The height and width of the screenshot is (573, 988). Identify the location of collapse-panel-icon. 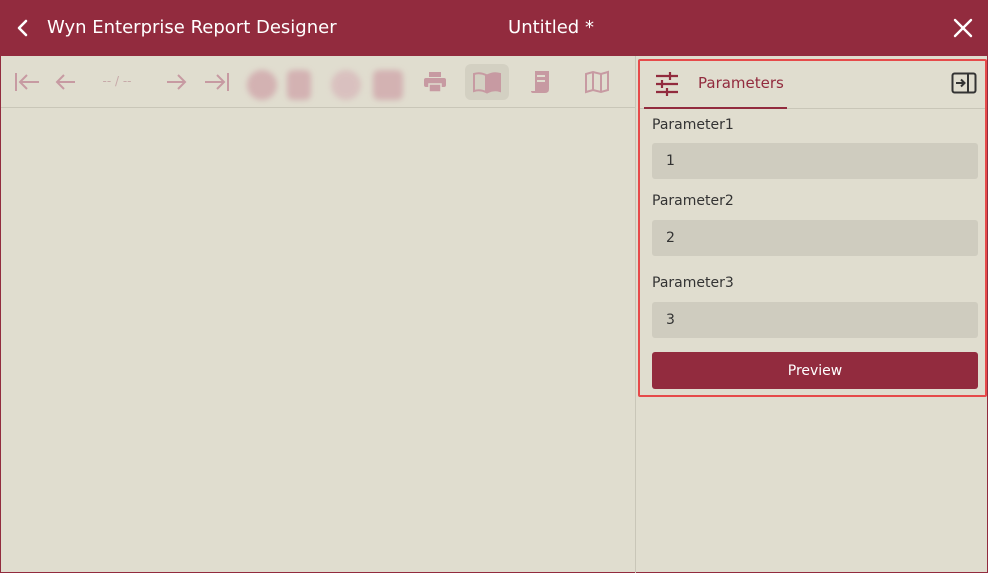
(964, 83).